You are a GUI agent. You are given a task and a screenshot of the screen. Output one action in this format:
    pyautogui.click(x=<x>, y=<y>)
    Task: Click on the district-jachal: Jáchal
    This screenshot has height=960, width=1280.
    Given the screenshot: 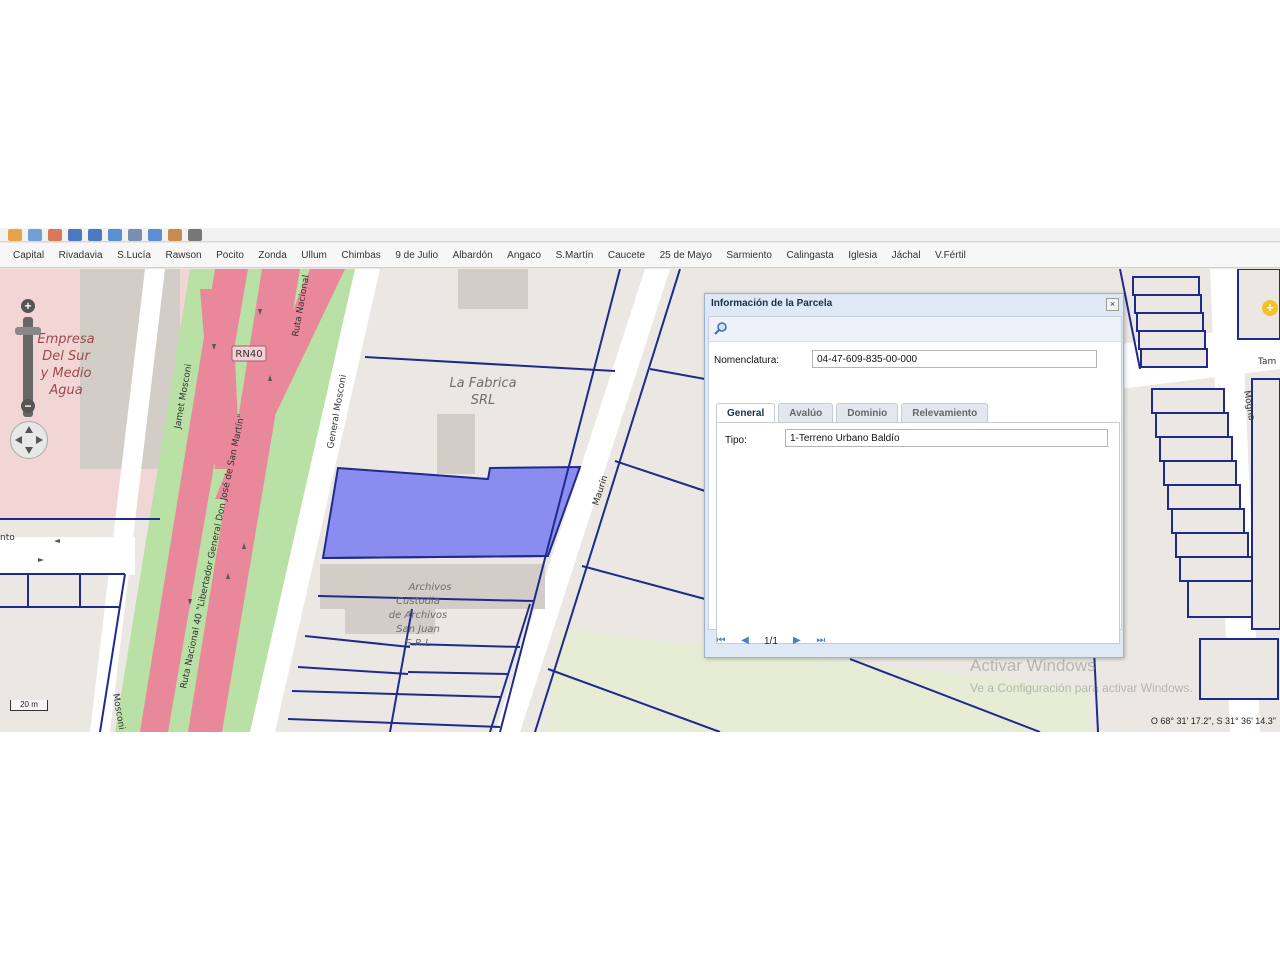 What is the action you would take?
    pyautogui.click(x=906, y=255)
    